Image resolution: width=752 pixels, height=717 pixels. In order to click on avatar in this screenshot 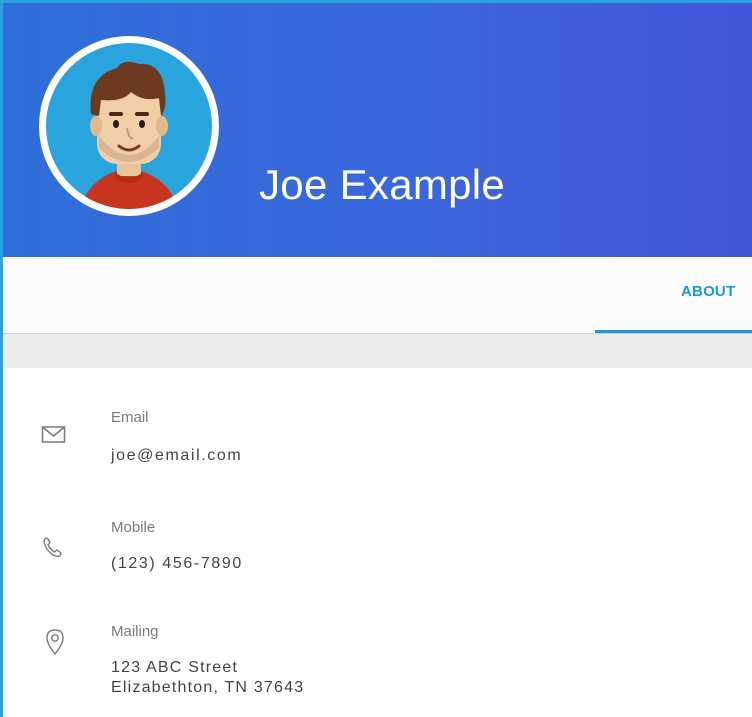, I will do `click(129, 126)`.